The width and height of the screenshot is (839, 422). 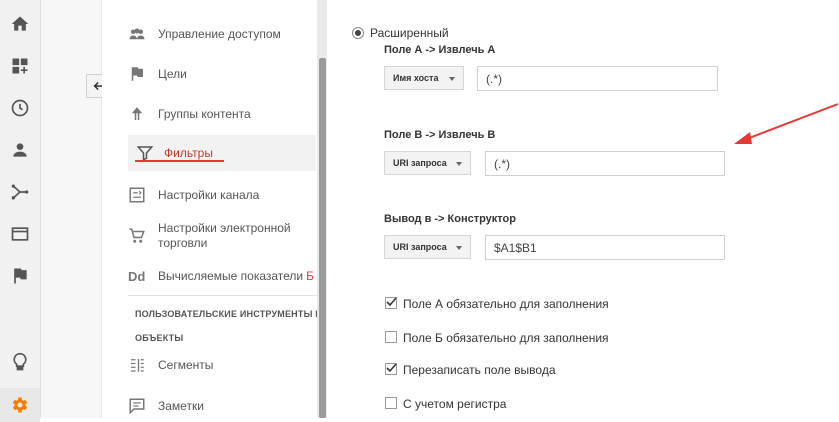 I want to click on nav-item-filters: Фильтры, so click(x=222, y=153).